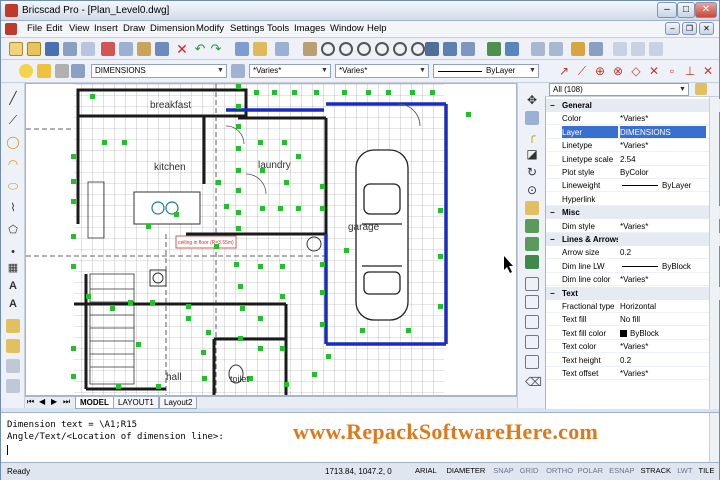 This screenshot has width=720, height=480. I want to click on line-tool-icon: ╱, so click(13, 98).